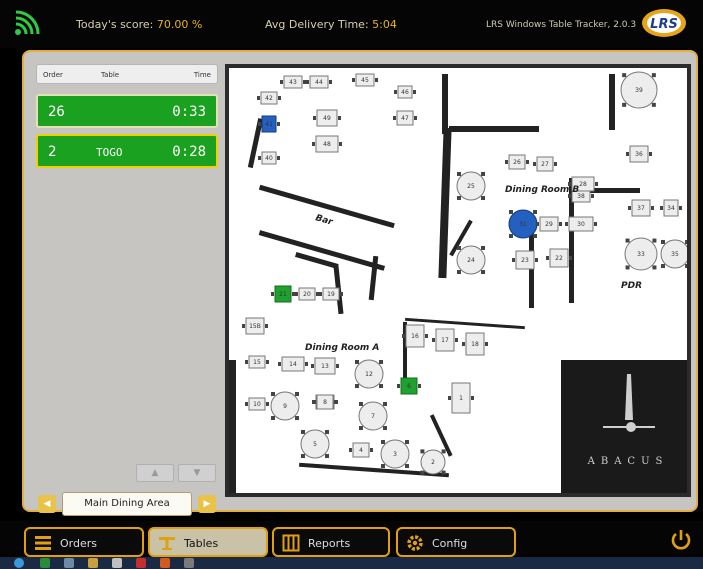 The width and height of the screenshot is (703, 569). Describe the element at coordinates (545, 164) in the screenshot. I see `table-27: 27` at that location.